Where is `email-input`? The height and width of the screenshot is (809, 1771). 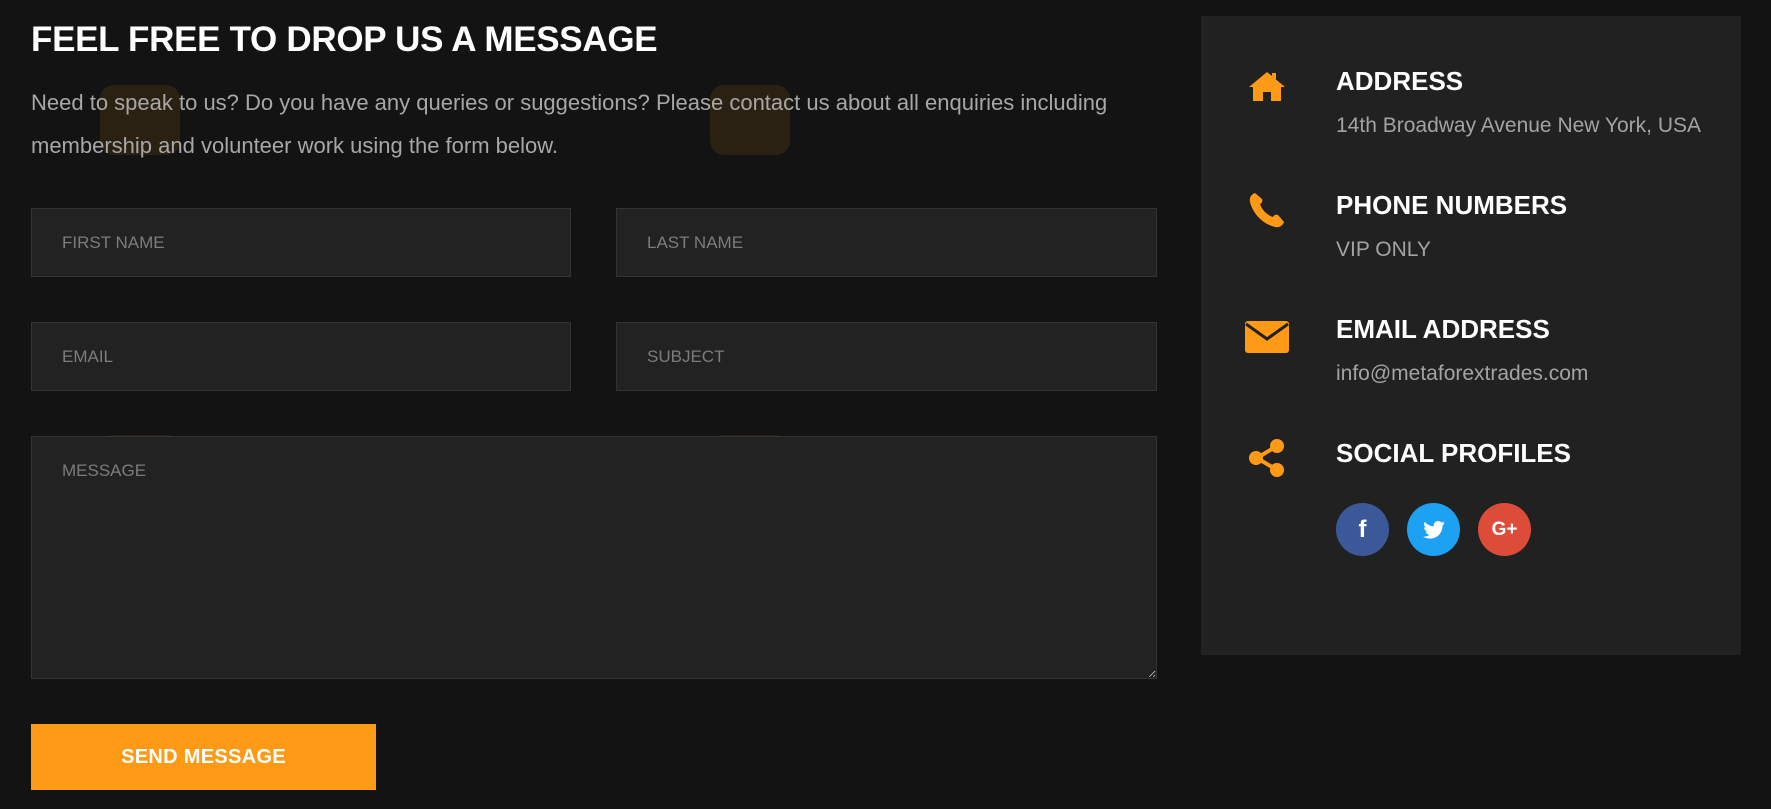
email-input is located at coordinates (301, 356).